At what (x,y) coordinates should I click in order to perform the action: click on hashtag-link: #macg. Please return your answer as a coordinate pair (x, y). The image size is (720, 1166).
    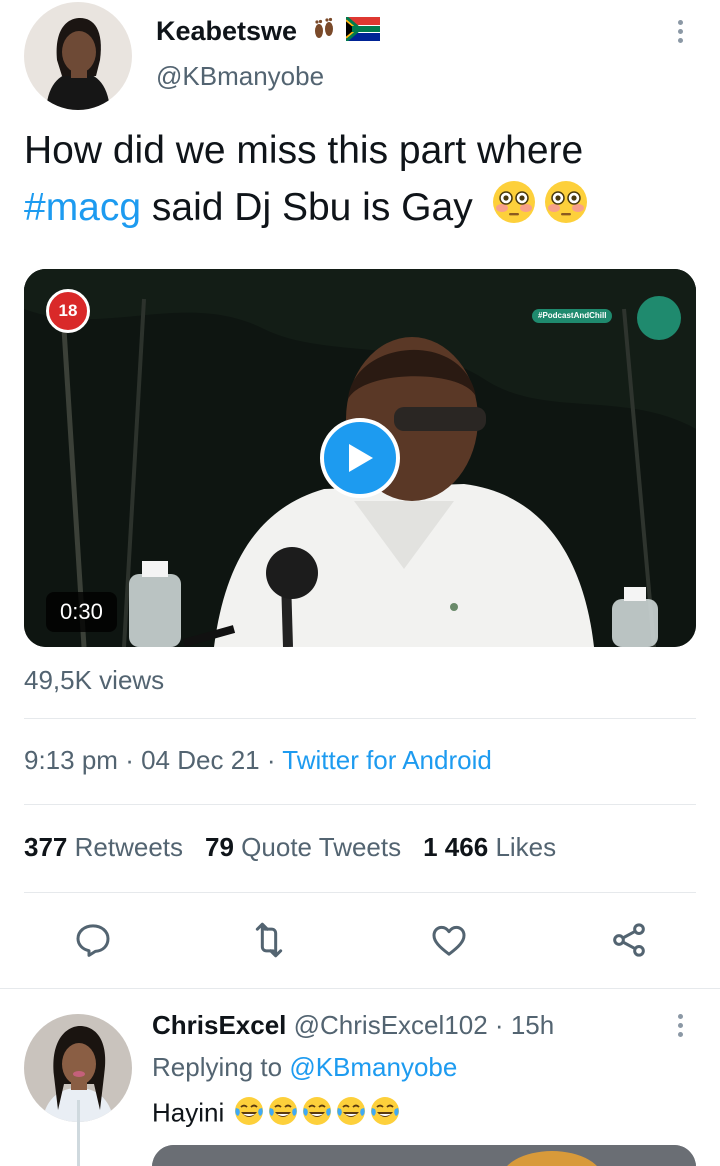
    Looking at the image, I should click on (82, 207).